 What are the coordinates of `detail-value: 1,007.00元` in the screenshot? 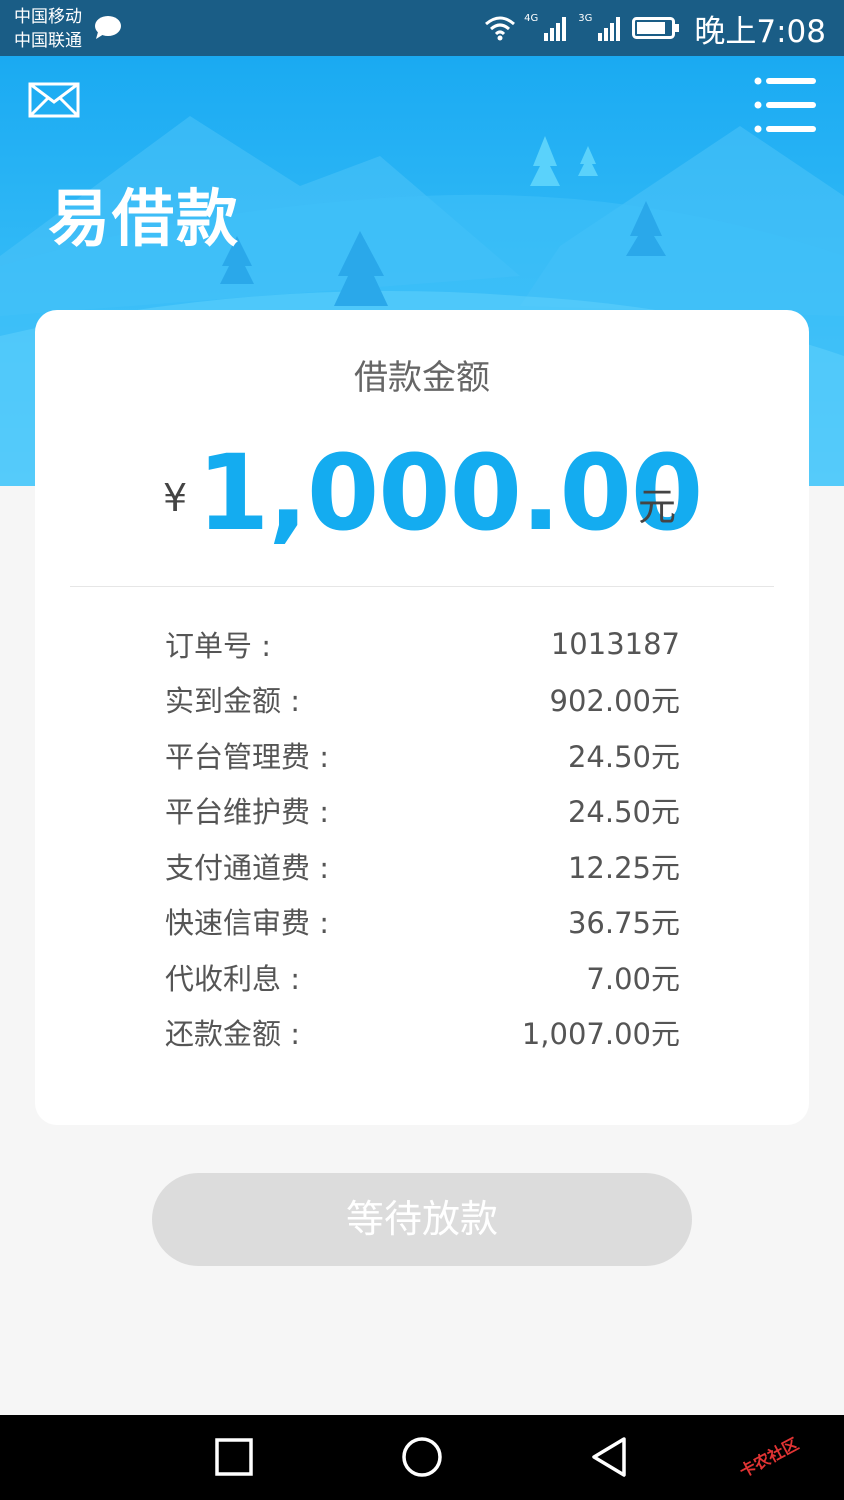 It's located at (600, 1034).